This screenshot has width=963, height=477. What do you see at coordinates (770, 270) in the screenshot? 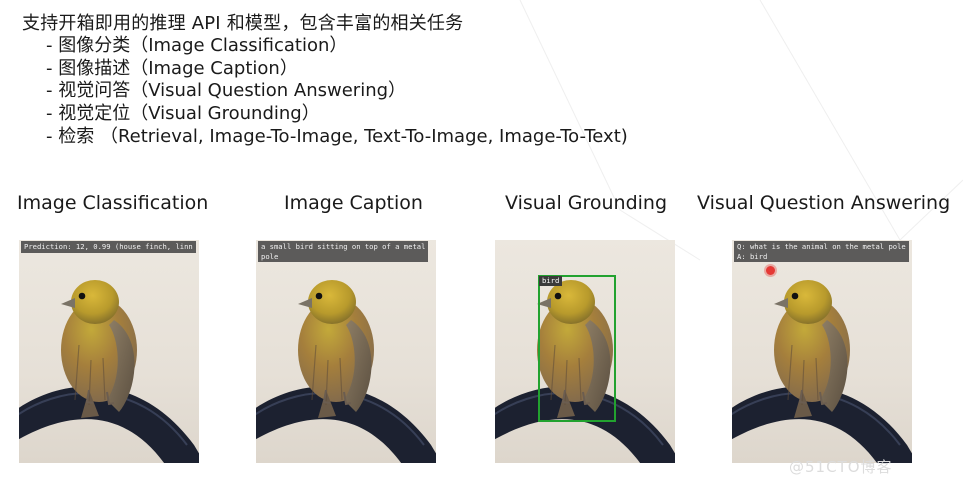
I see `click-marker-icon` at bounding box center [770, 270].